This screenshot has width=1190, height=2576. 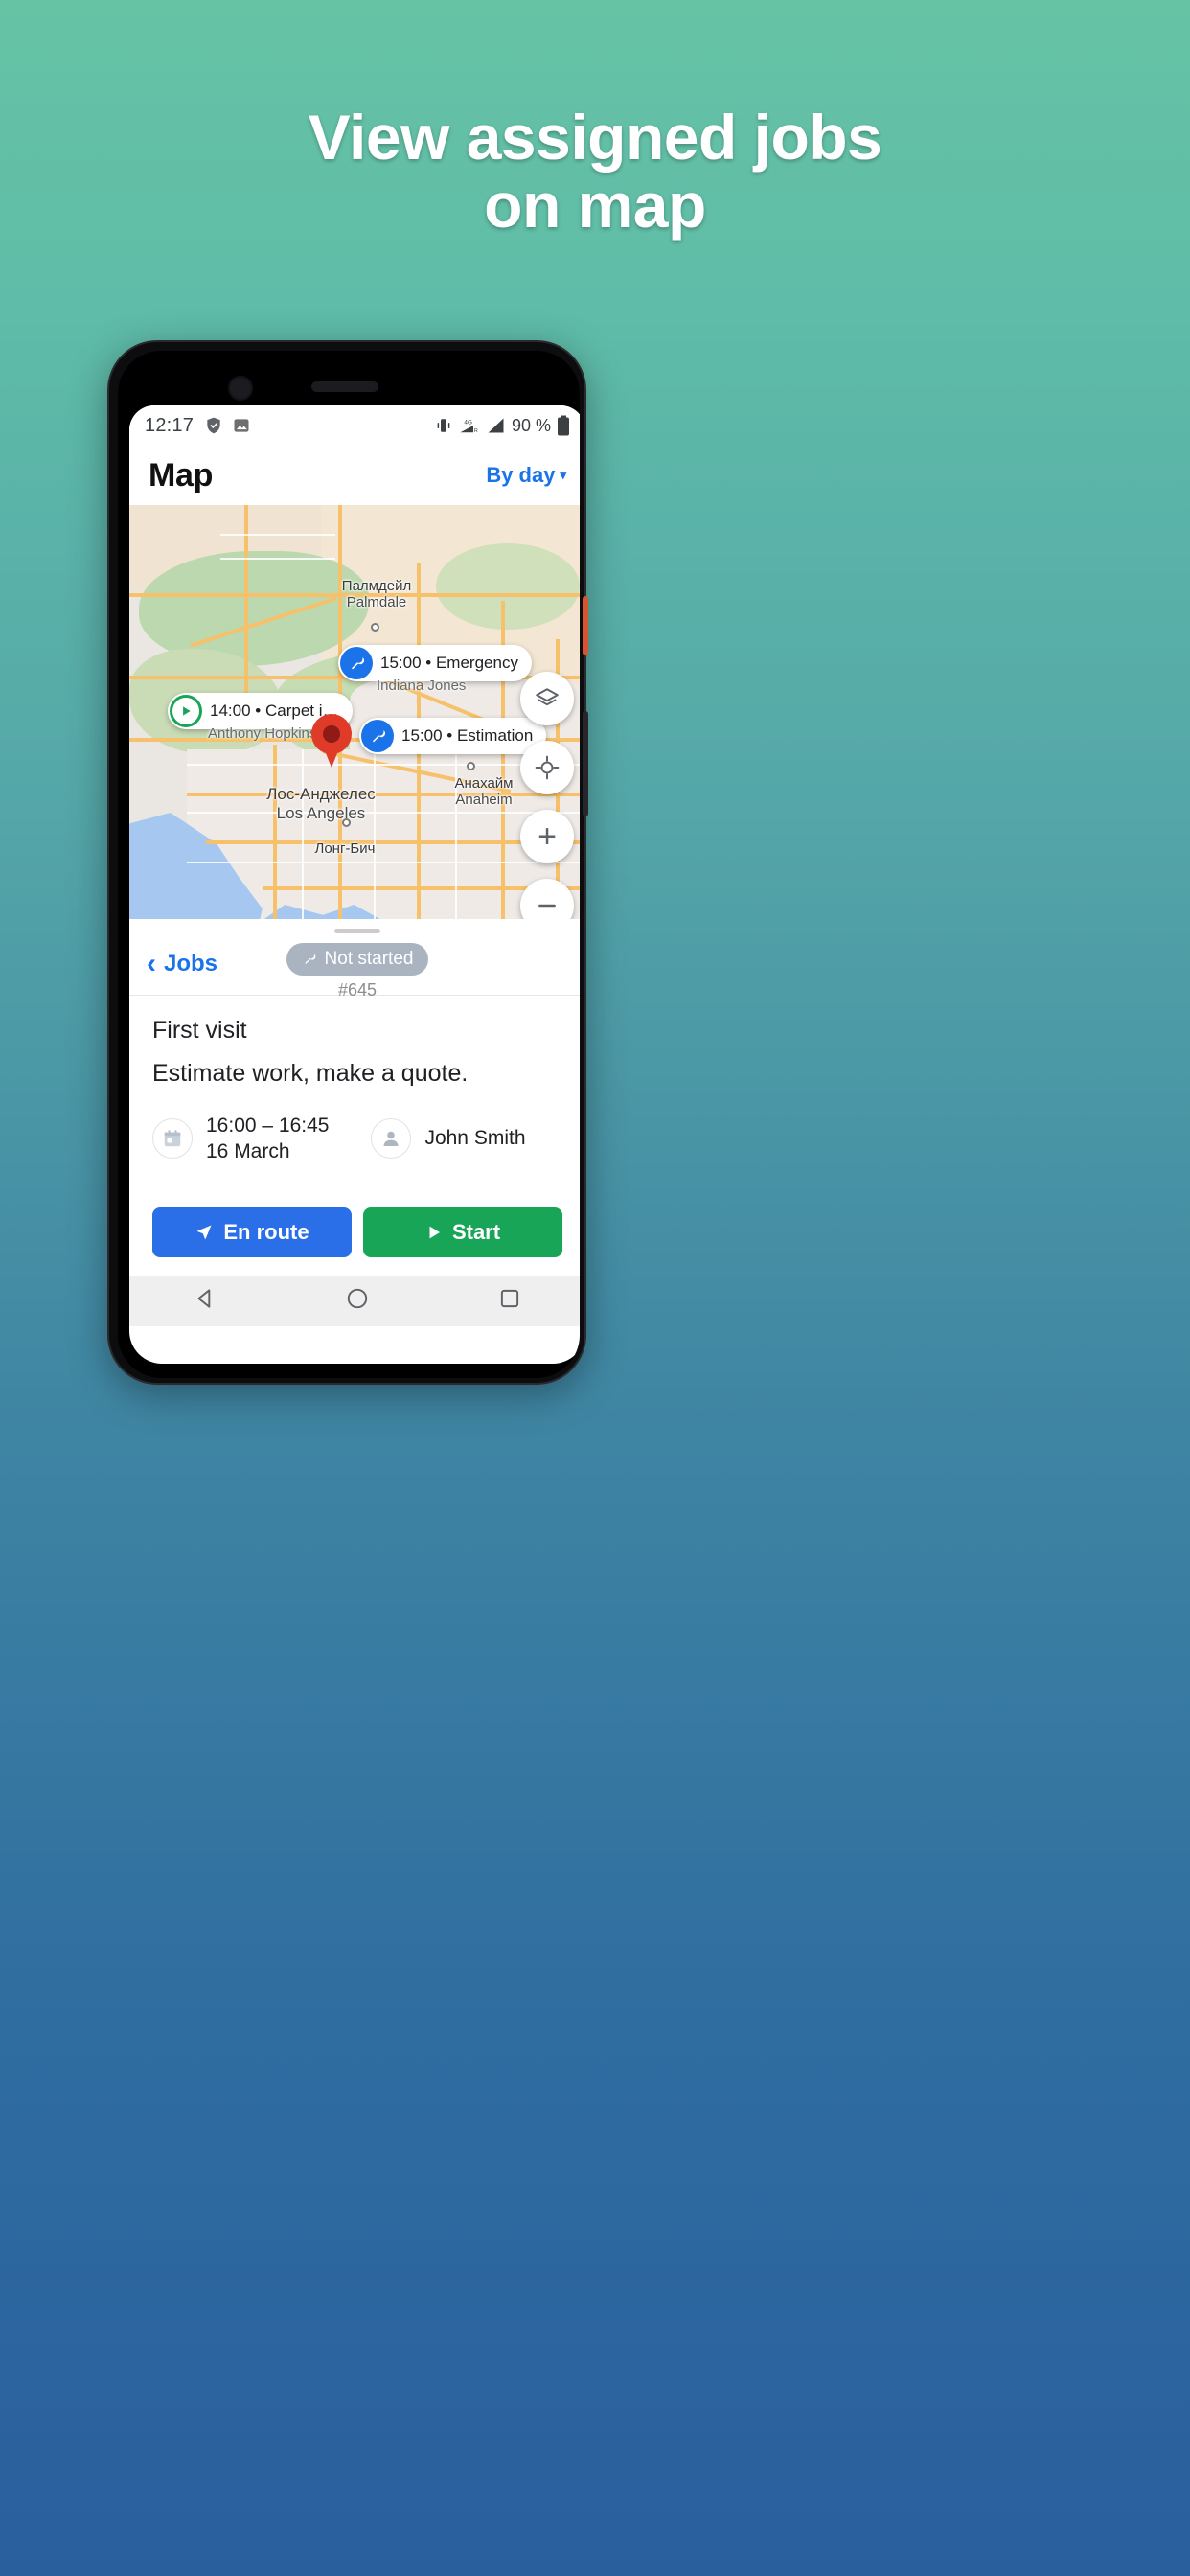 I want to click on back-triangle-icon, so click(x=204, y=1298).